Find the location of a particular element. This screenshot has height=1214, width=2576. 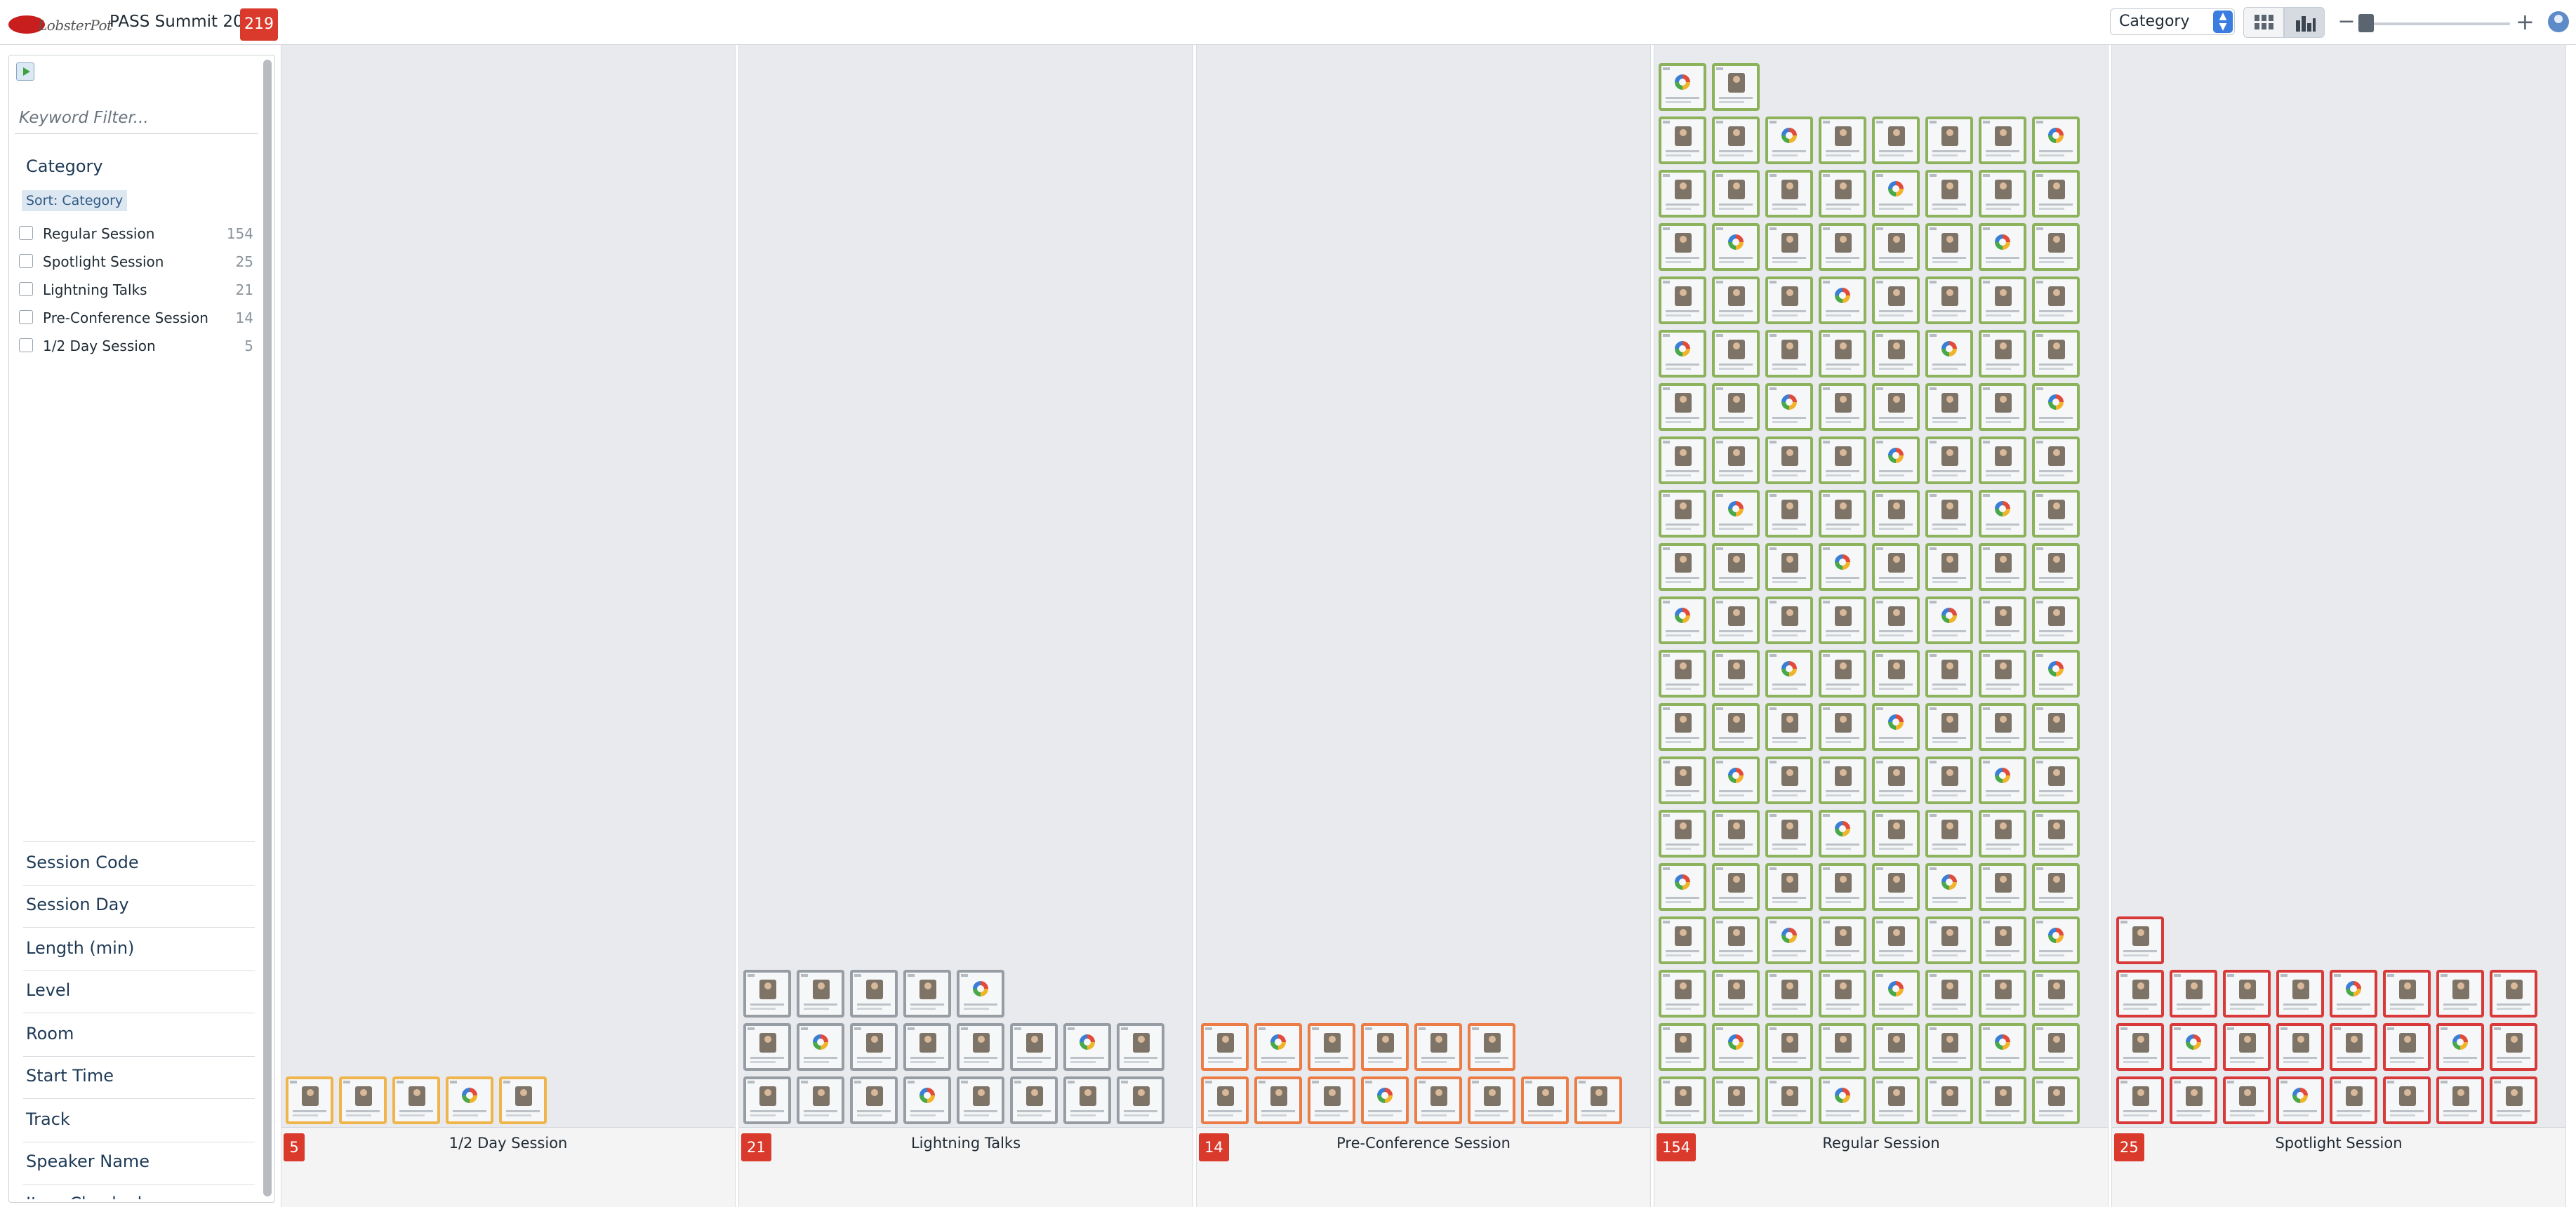

export-icon is located at coordinates (25, 71).